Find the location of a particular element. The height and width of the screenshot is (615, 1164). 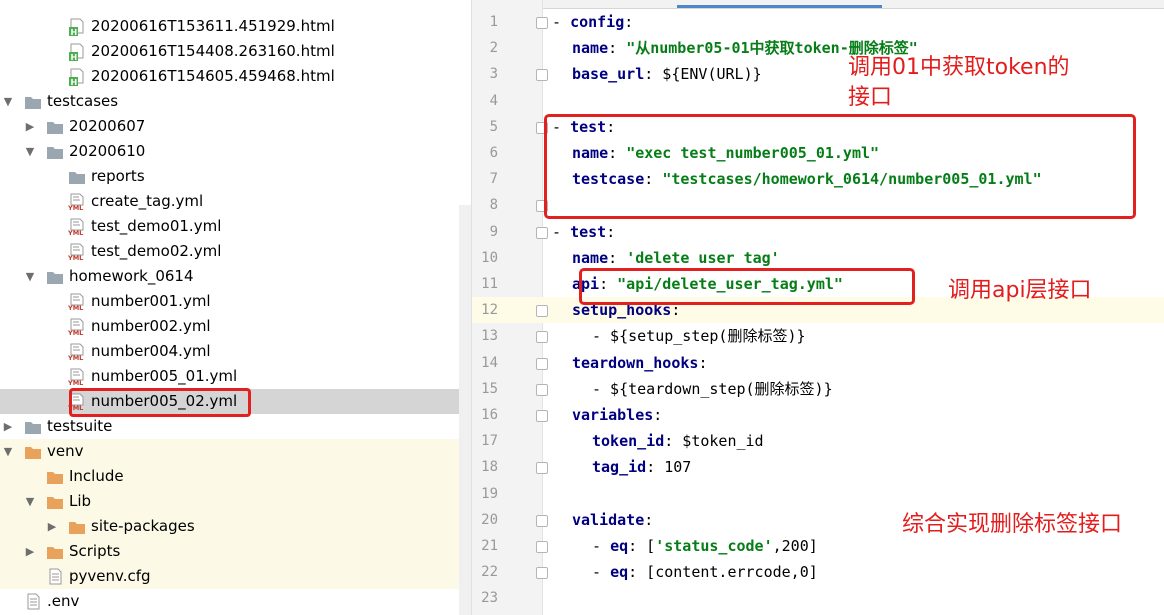

tree-item-label: homework_0614 is located at coordinates (131, 276).